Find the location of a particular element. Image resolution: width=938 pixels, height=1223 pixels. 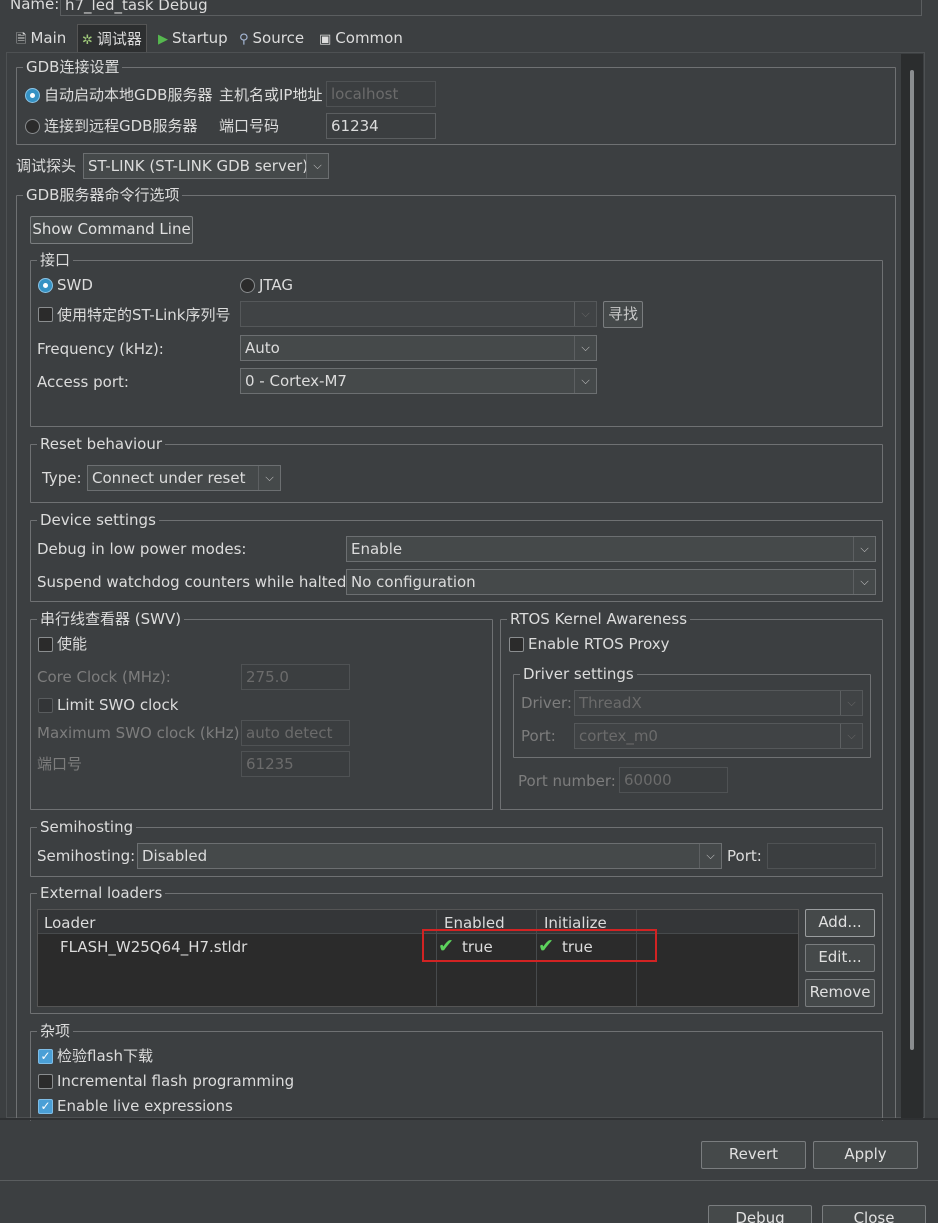

revert-button: Revert is located at coordinates (753, 1155).